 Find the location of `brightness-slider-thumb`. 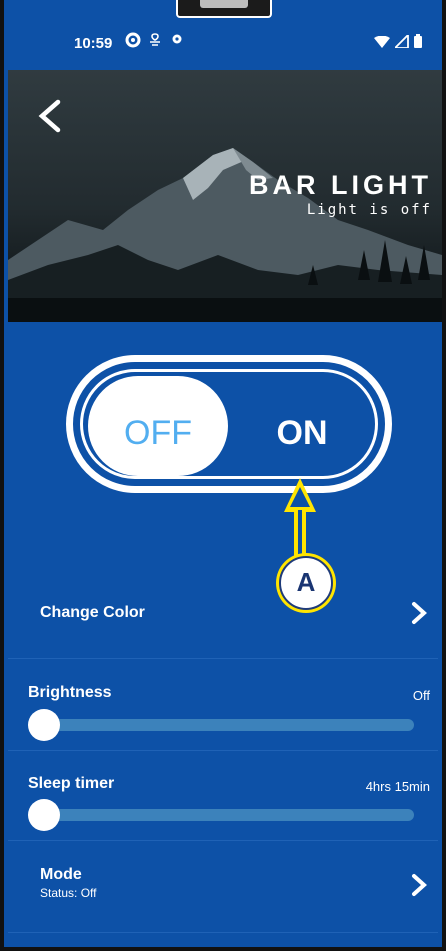

brightness-slider-thumb is located at coordinates (44, 725).